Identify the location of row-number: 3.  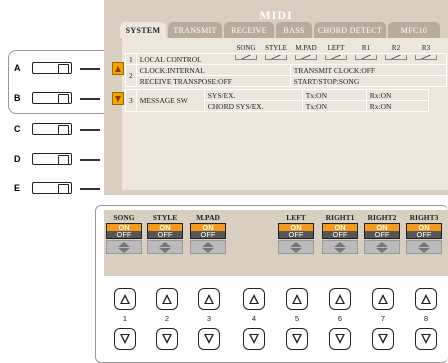
(131, 100).